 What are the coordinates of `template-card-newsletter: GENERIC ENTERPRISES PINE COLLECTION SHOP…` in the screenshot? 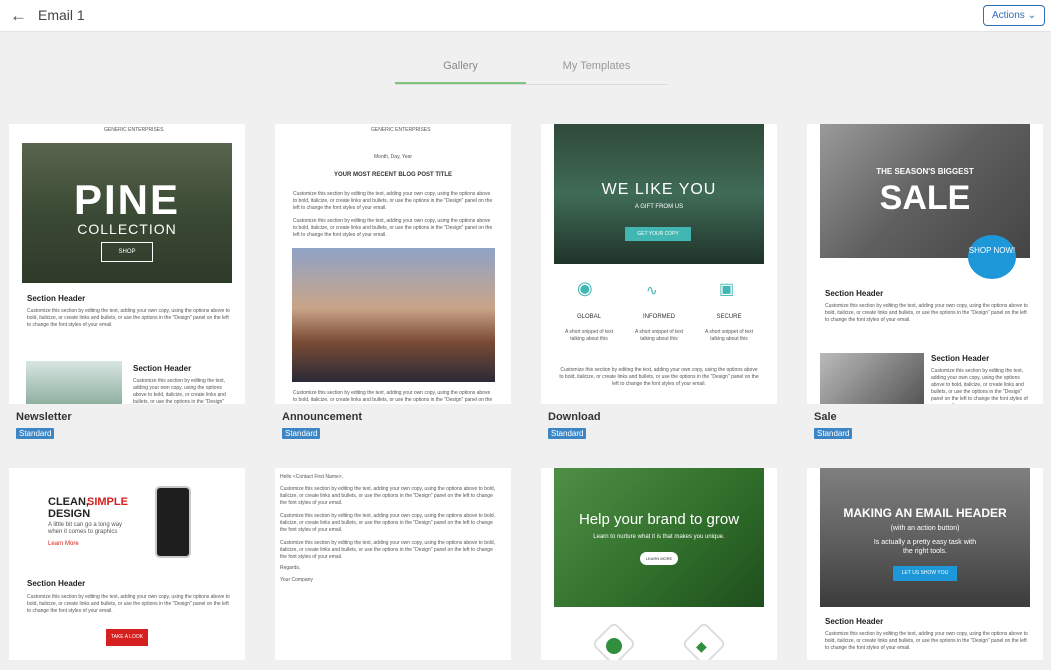 It's located at (127, 264).